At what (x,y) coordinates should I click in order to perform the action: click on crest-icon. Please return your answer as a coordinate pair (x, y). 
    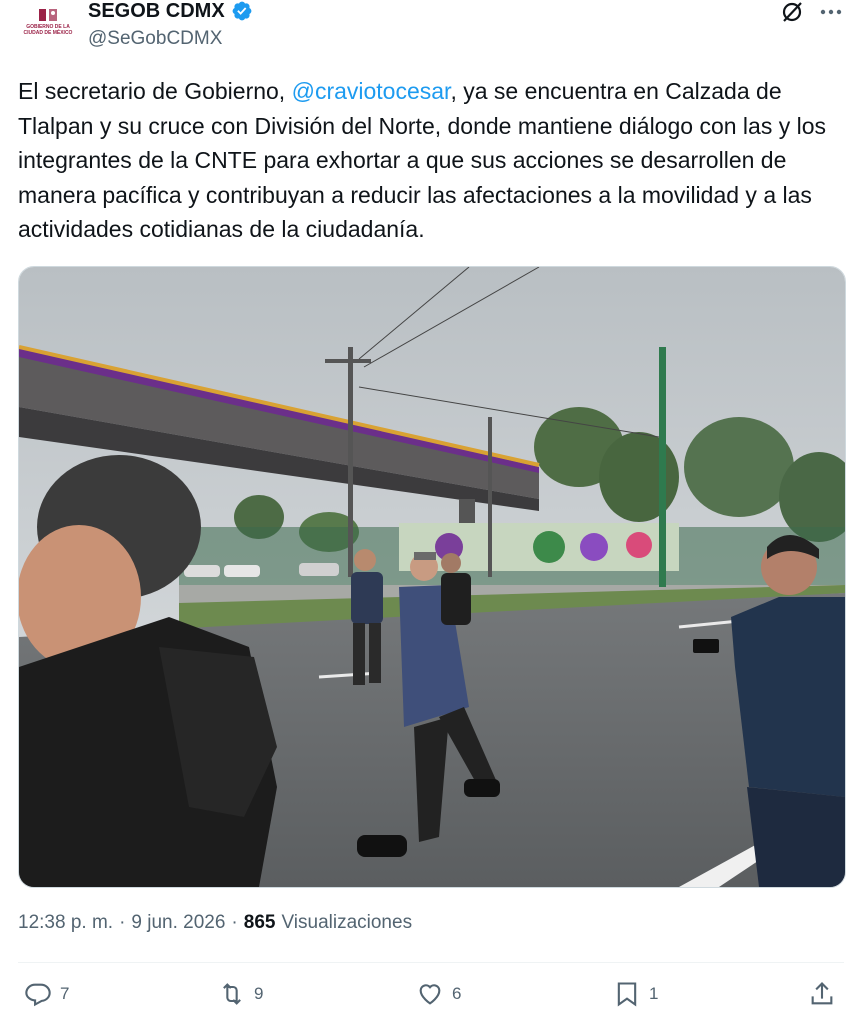
    Looking at the image, I should click on (48, 15).